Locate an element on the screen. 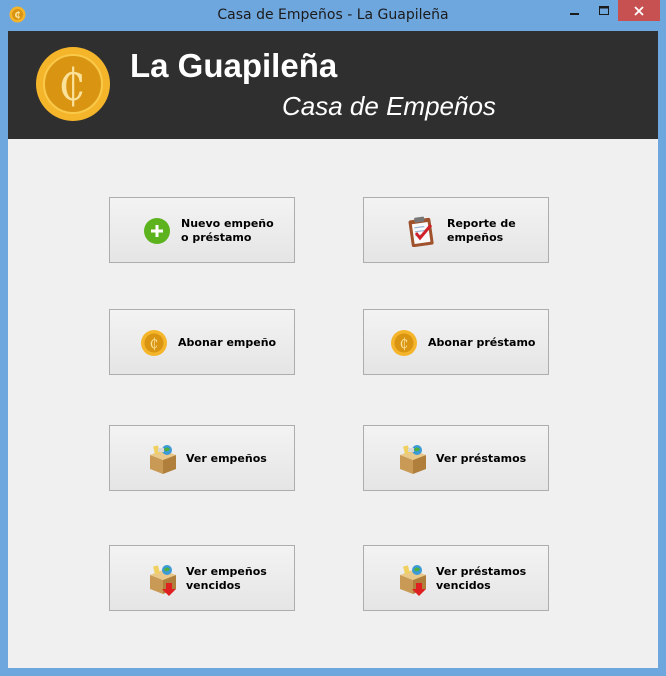 The image size is (666, 676). view-pawns-button: Ver empeños is located at coordinates (202, 458).